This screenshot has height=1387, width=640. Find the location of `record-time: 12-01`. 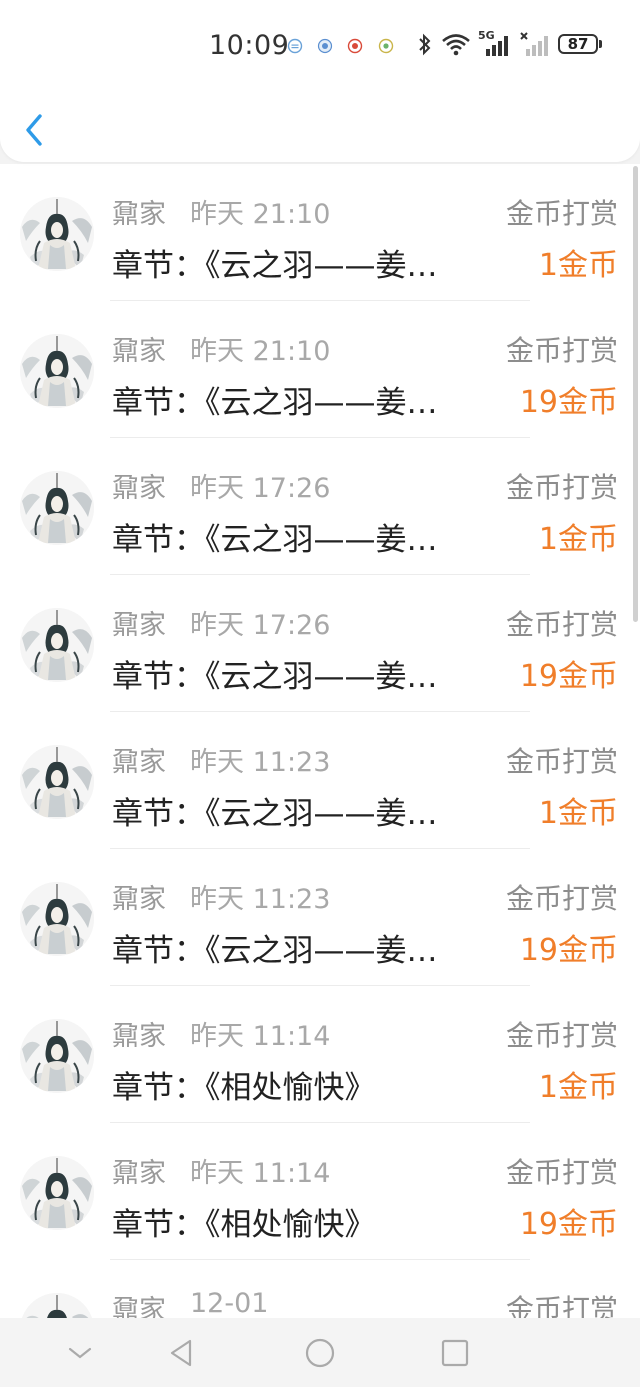

record-time: 12-01 is located at coordinates (229, 1303).